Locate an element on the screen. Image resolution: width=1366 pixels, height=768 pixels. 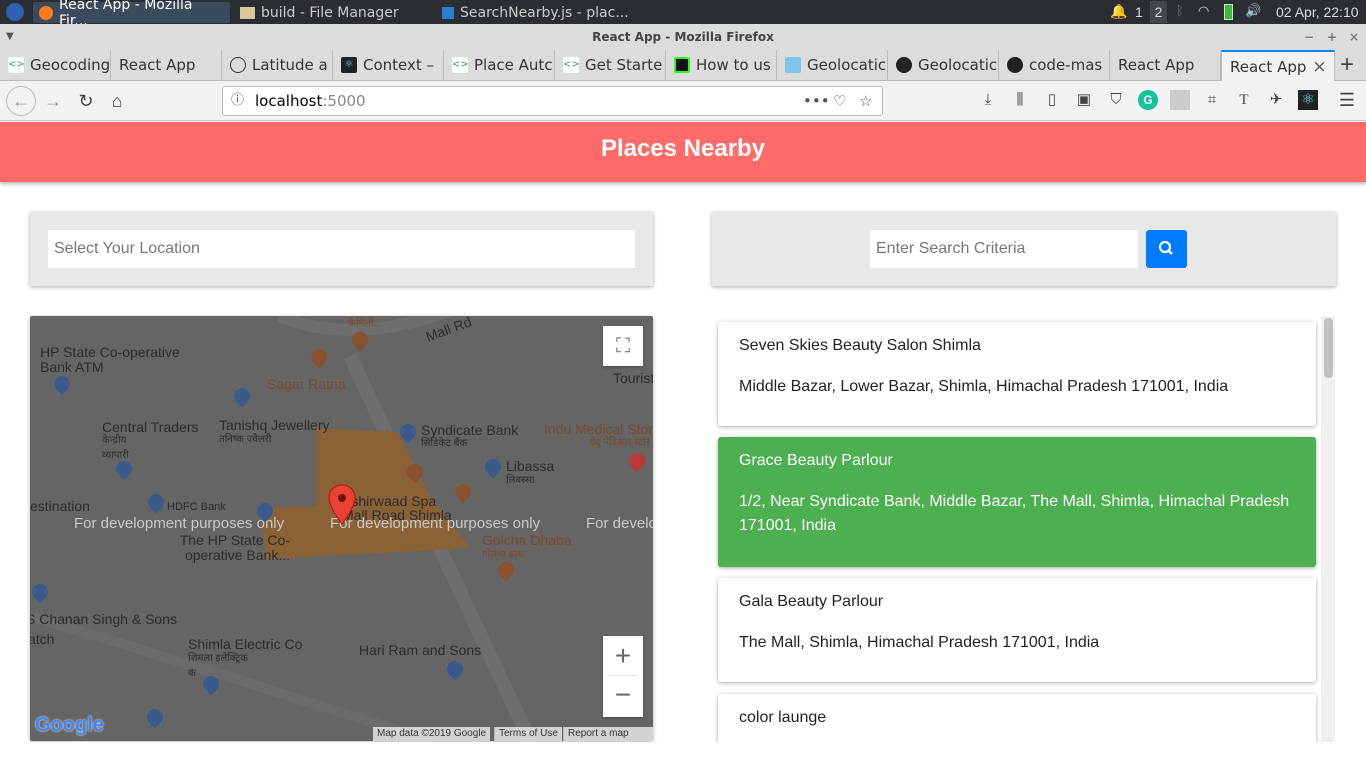
extension-icon: ✈ is located at coordinates (1276, 100).